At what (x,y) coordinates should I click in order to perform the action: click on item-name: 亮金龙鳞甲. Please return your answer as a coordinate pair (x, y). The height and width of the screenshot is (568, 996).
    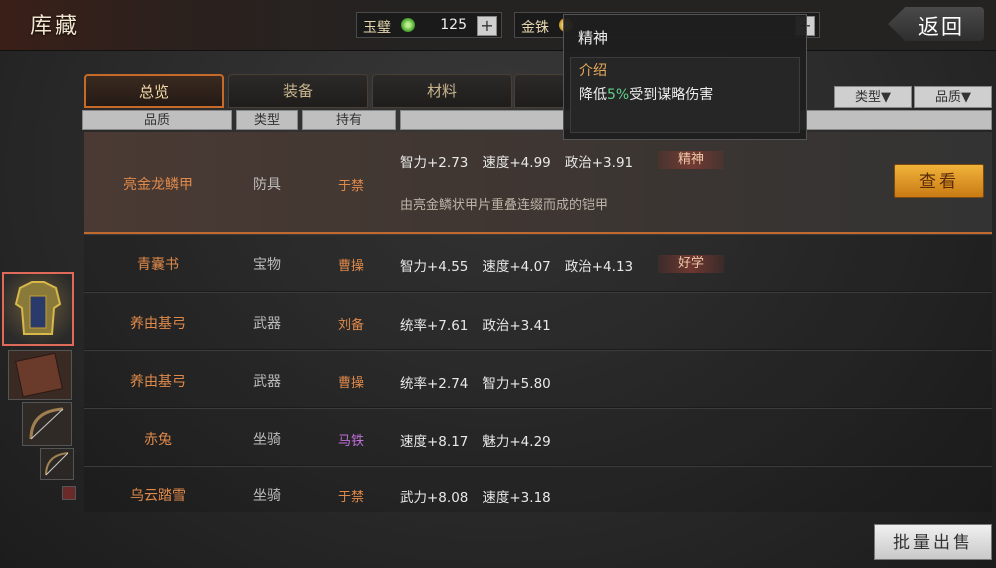
    Looking at the image, I should click on (158, 185).